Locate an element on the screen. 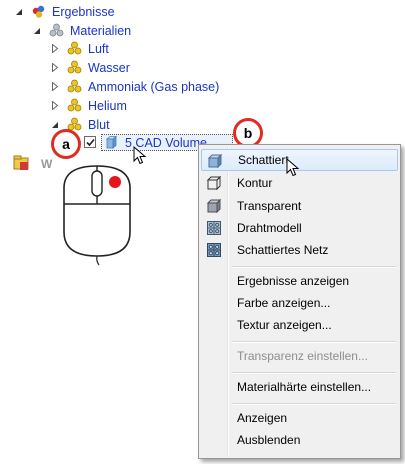 This screenshot has width=405, height=464. menu-label: Transparent is located at coordinates (269, 206).